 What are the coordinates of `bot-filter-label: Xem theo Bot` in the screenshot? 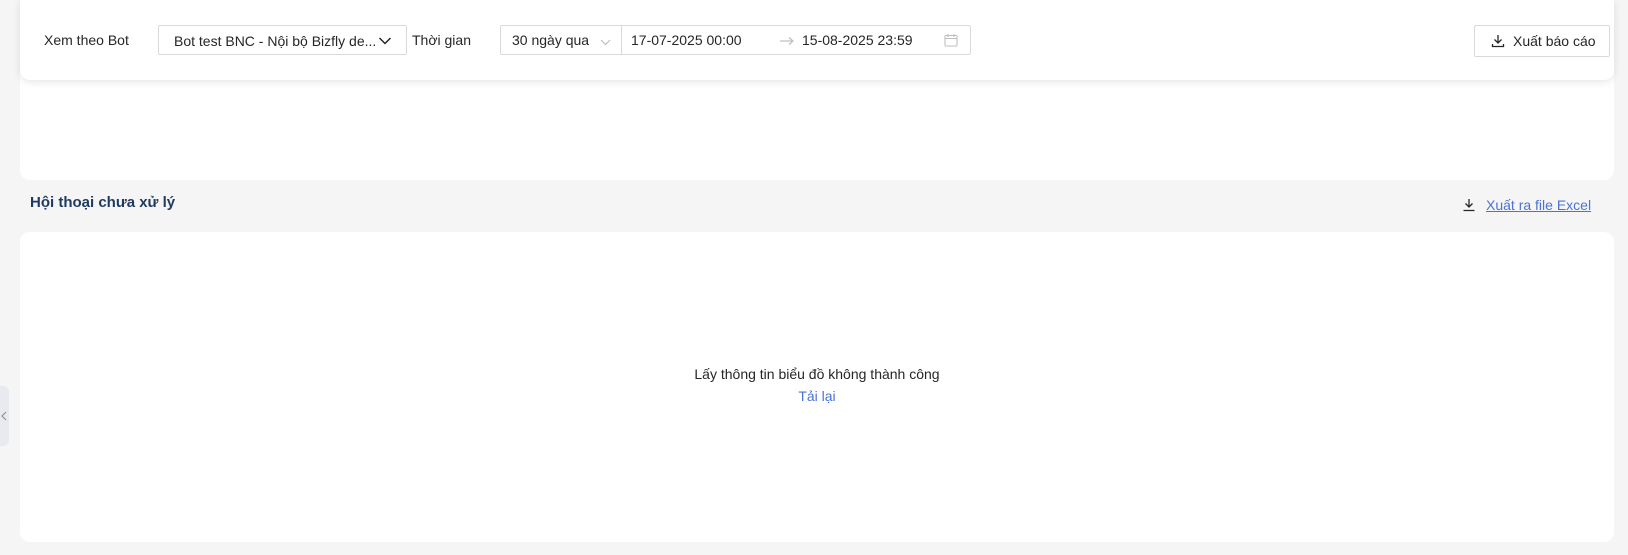 It's located at (86, 40).